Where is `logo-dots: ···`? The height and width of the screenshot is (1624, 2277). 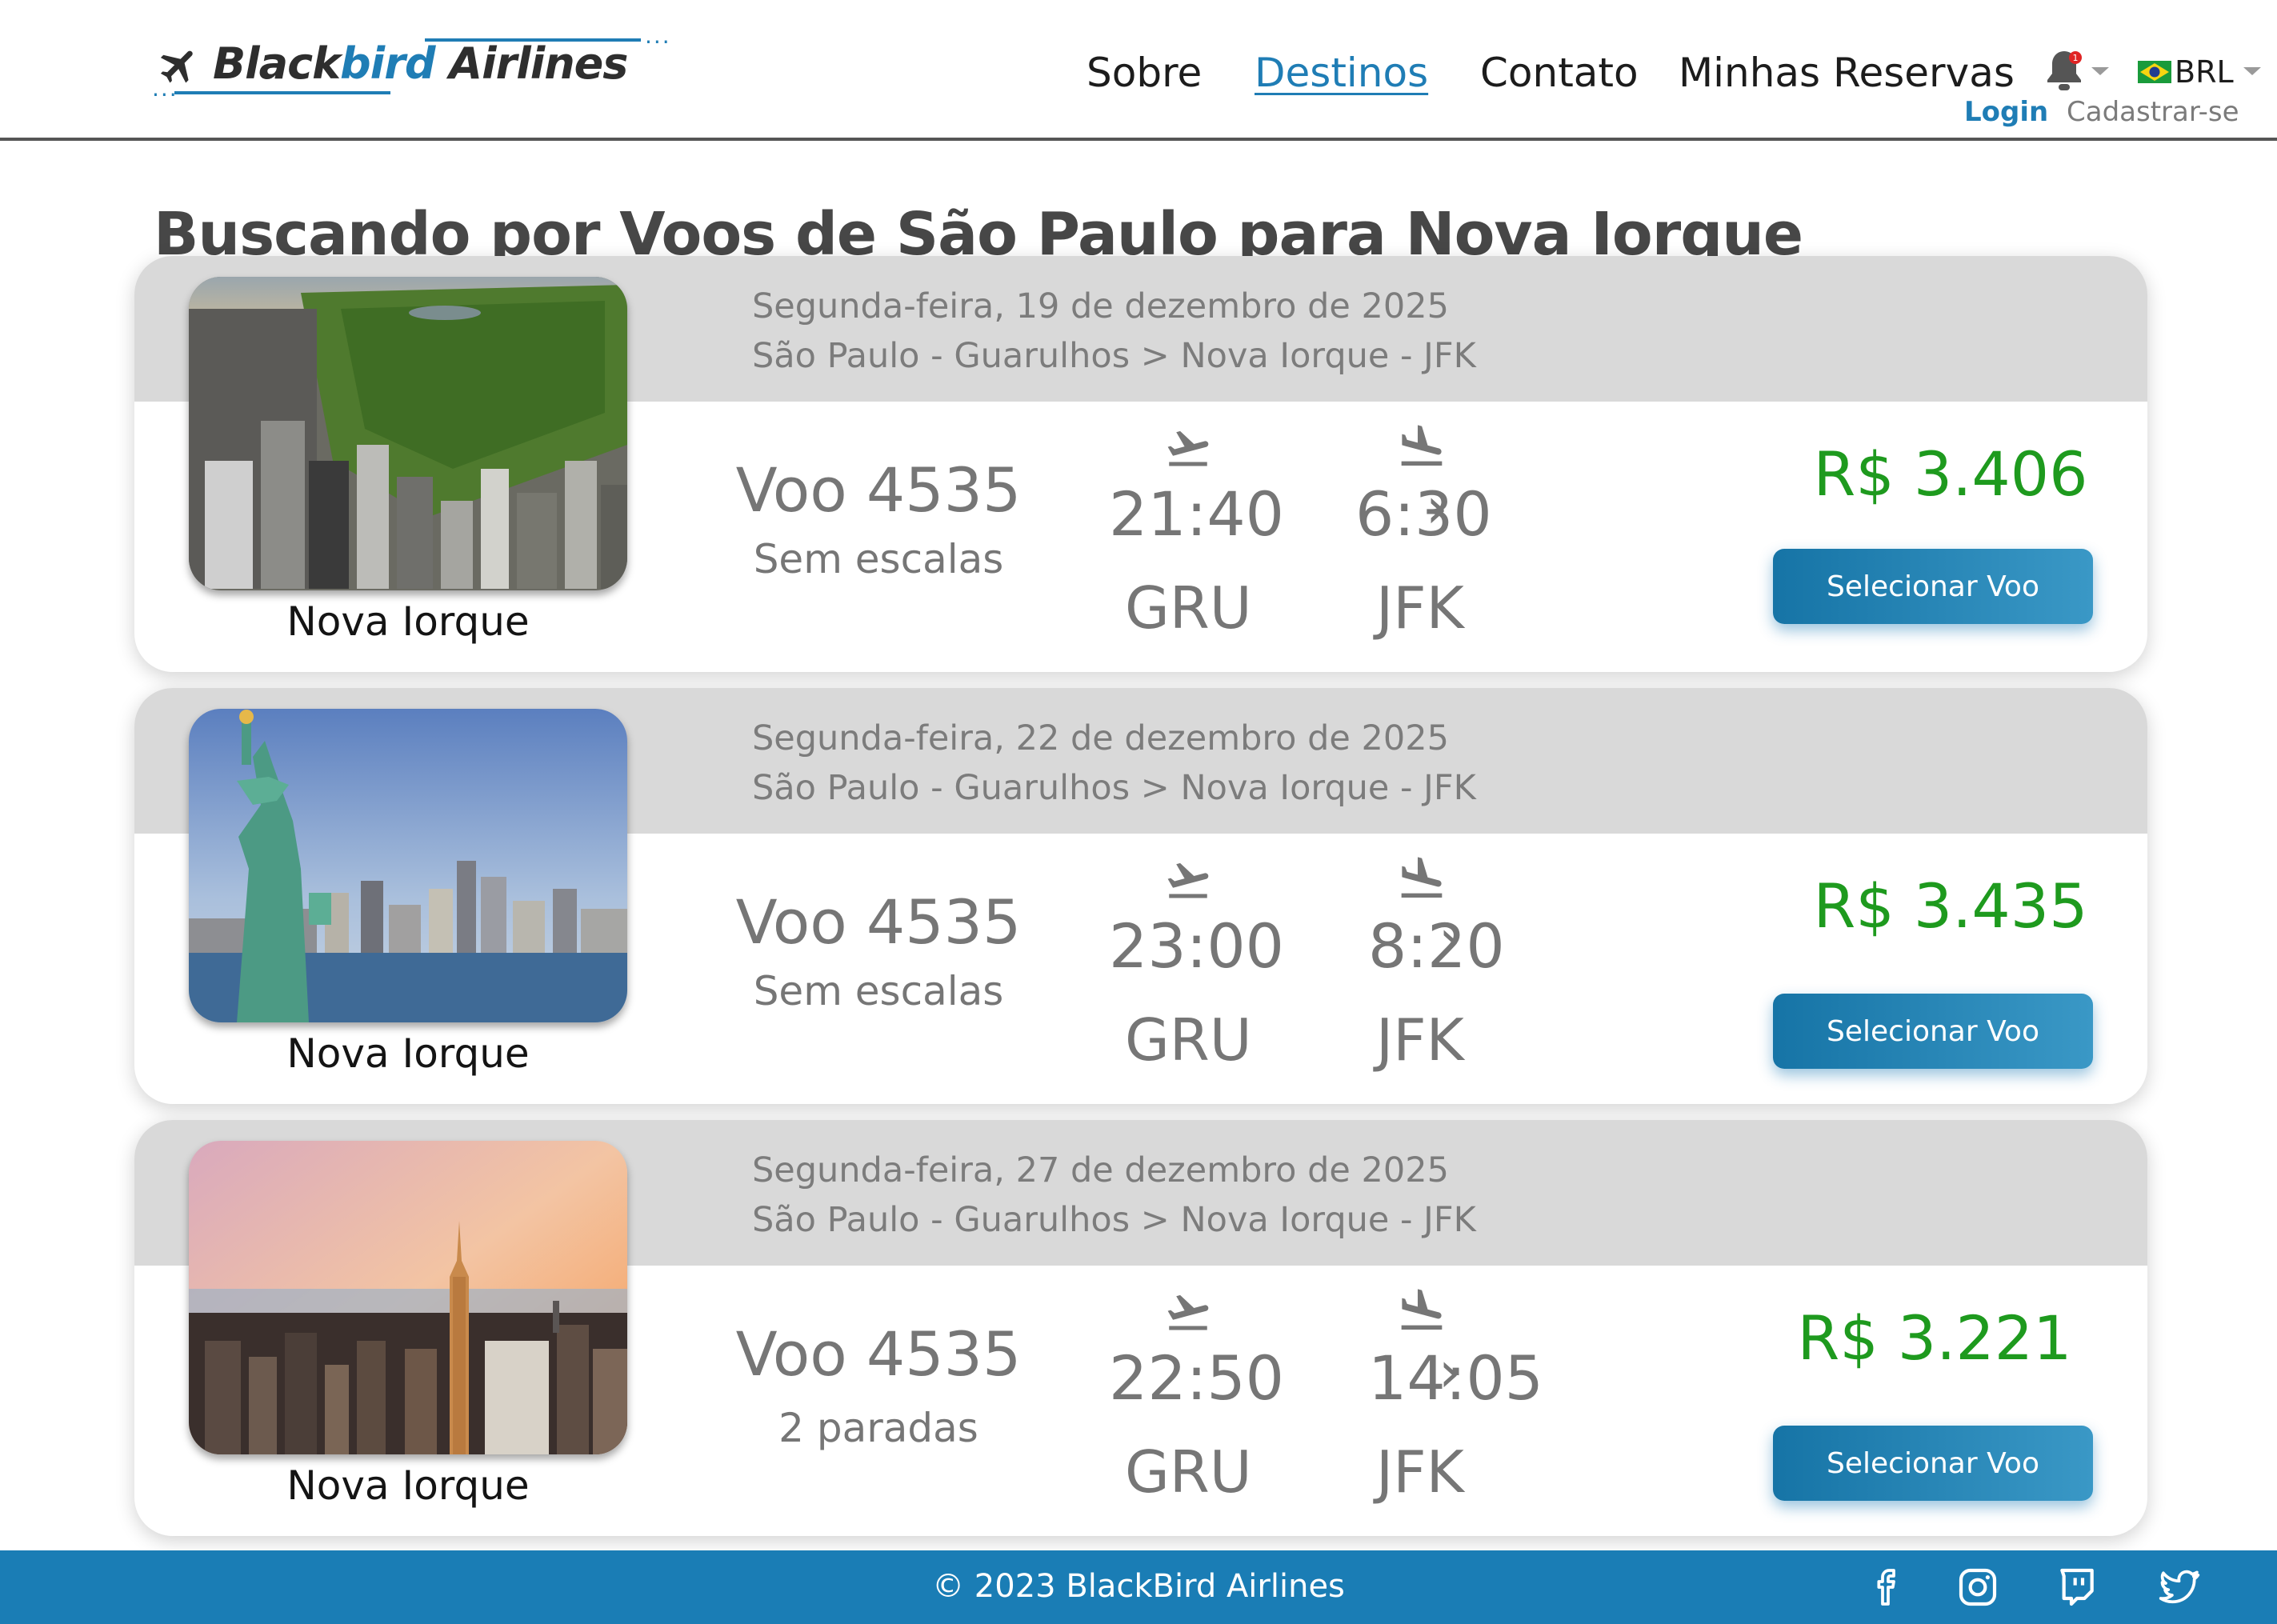 logo-dots: ··· is located at coordinates (658, 42).